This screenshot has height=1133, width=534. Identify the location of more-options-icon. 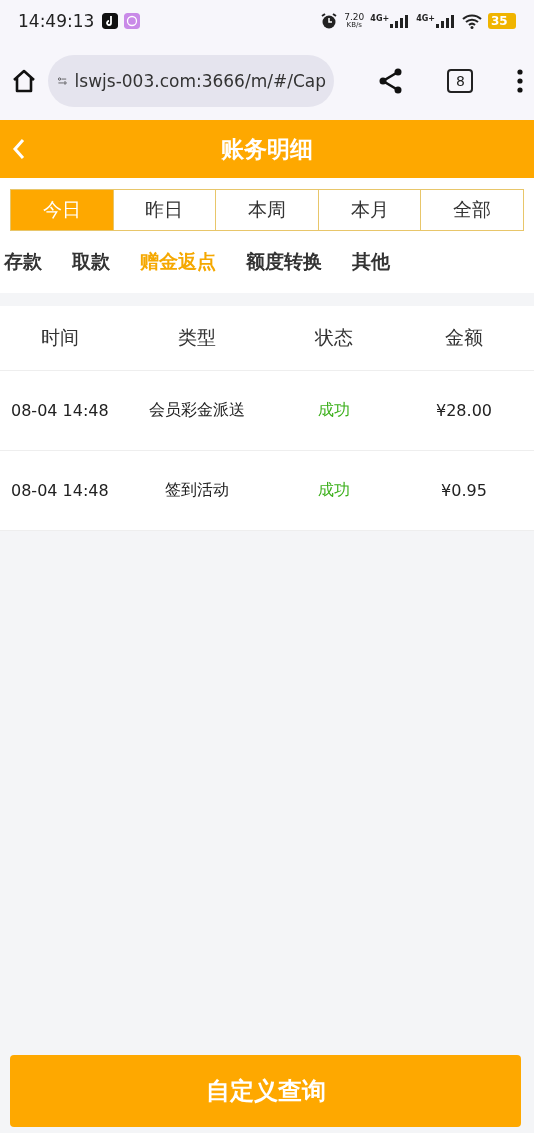
(520, 81).